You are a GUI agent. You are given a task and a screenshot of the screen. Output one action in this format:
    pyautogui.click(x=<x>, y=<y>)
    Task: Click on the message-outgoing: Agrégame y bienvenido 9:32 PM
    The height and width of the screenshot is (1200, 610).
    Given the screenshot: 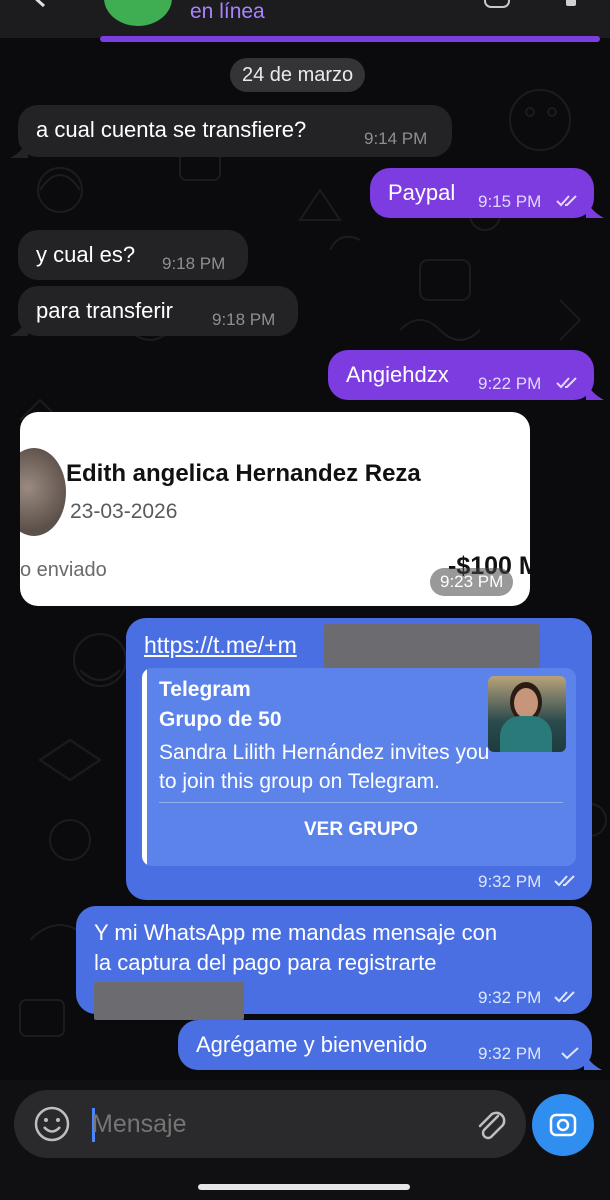 What is the action you would take?
    pyautogui.click(x=385, y=1045)
    